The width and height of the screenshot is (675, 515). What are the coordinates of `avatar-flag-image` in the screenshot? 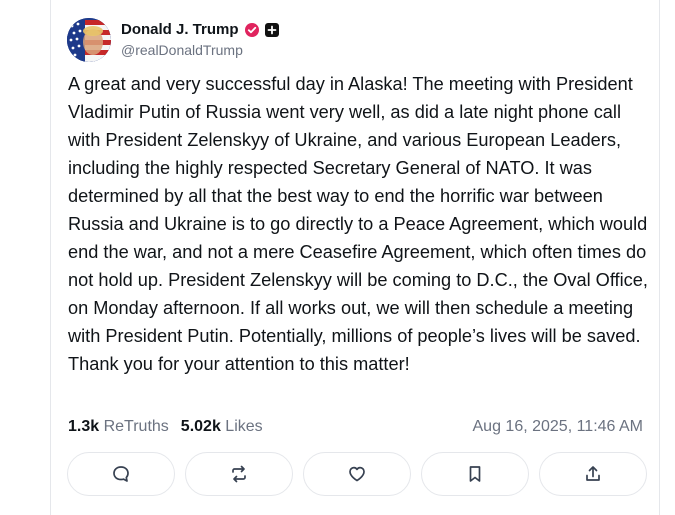 It's located at (89, 40).